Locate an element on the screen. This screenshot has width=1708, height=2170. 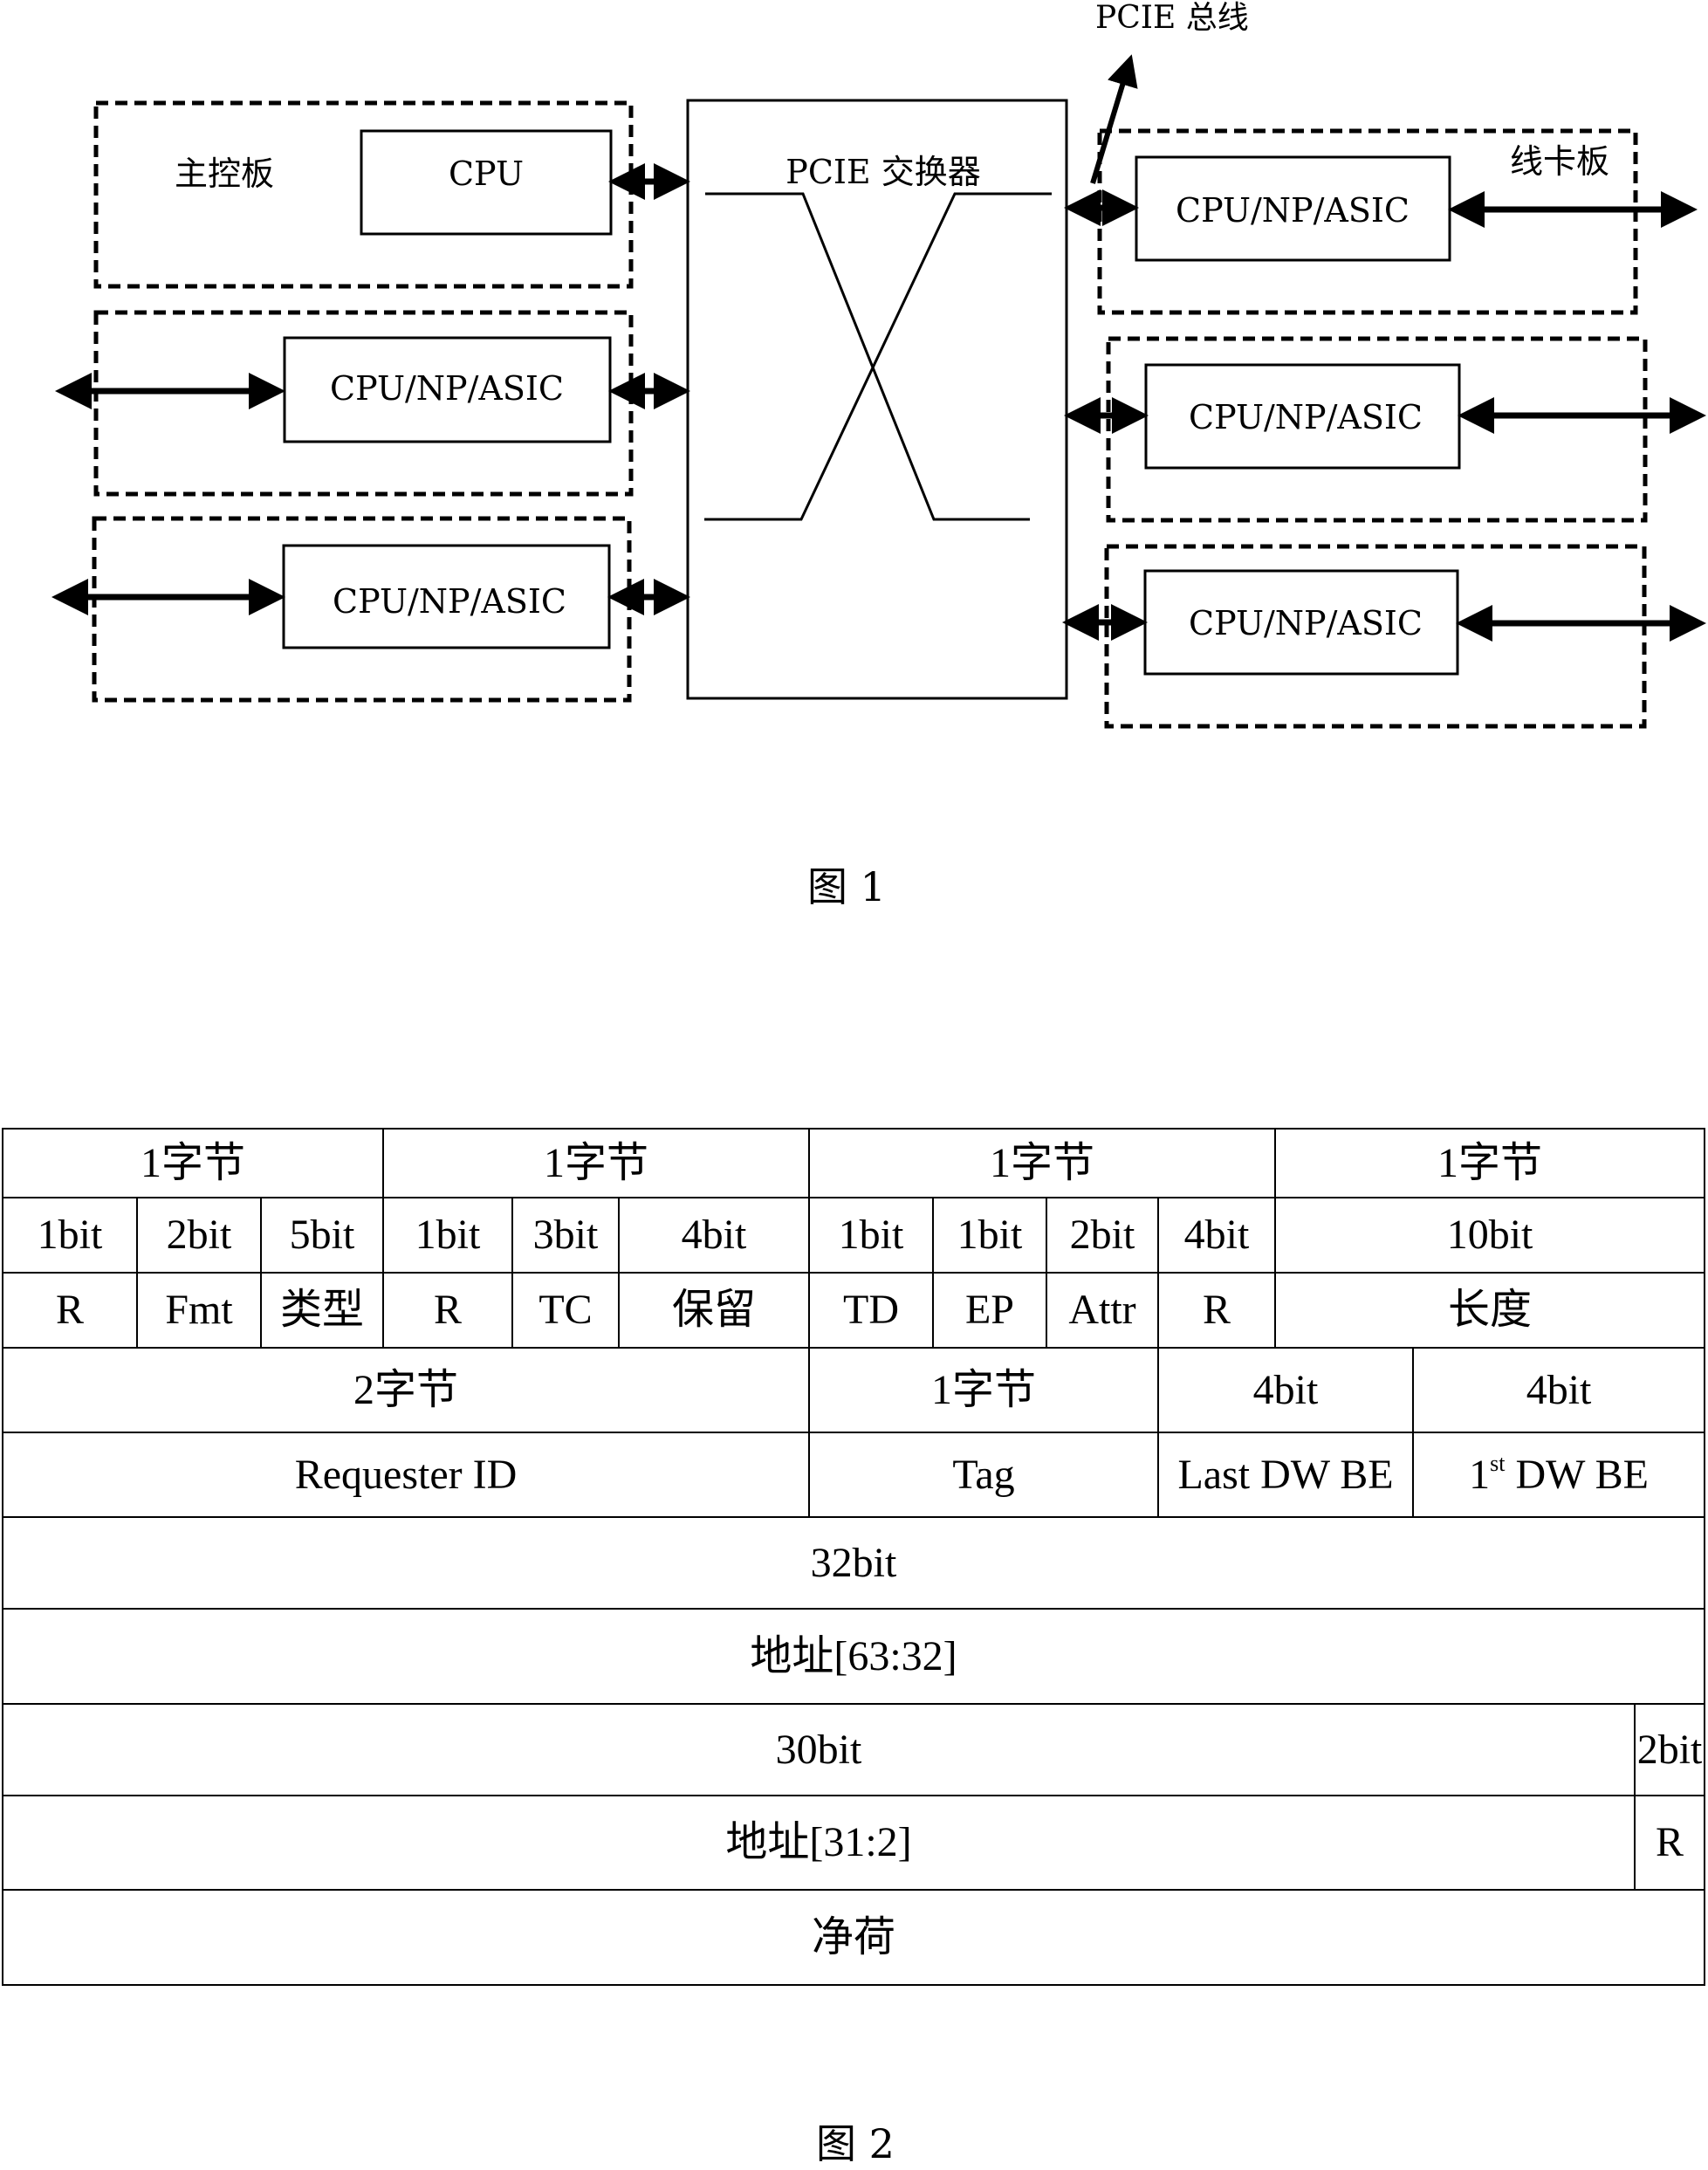
line-card-board-3: CPU/NP/ASIC is located at coordinates (1384, 636).